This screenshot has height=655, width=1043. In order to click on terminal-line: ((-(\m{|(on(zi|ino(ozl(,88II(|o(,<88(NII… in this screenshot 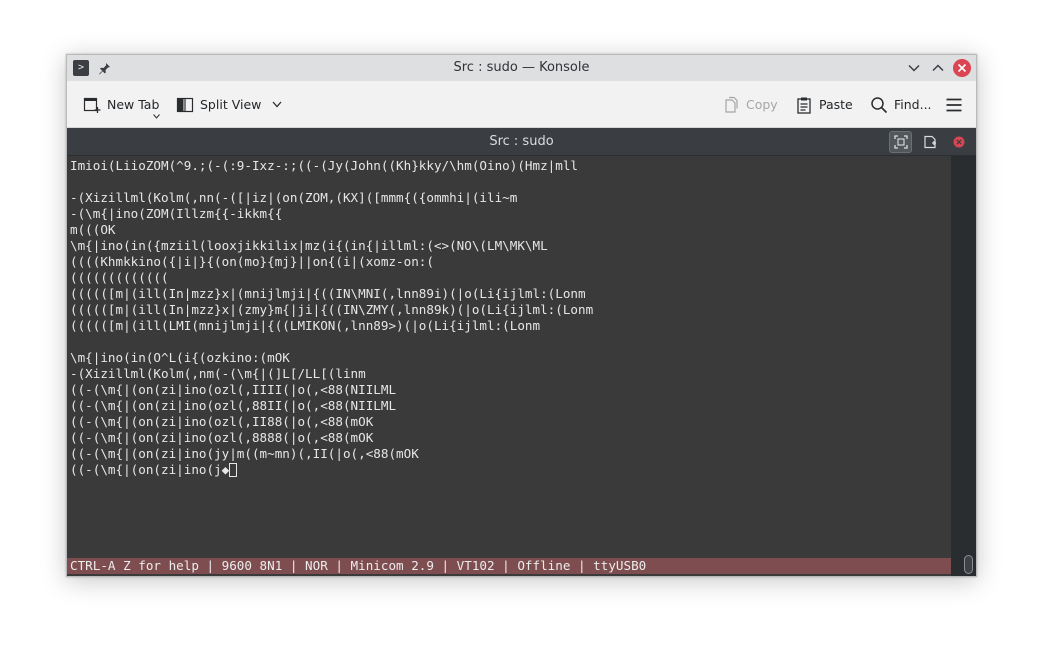, I will do `click(331, 406)`.